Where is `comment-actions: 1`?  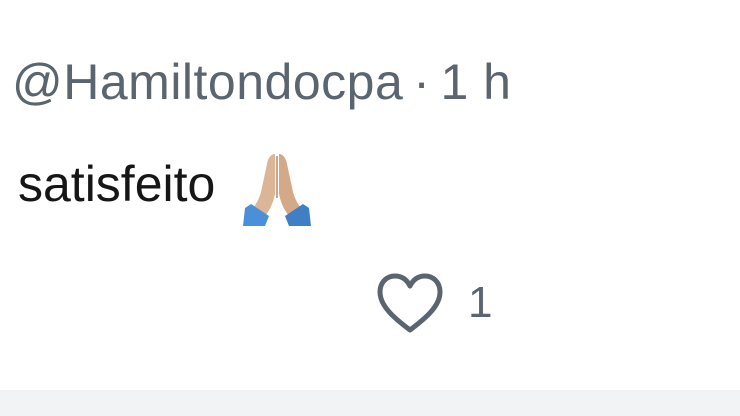
comment-actions: 1 is located at coordinates (433, 303).